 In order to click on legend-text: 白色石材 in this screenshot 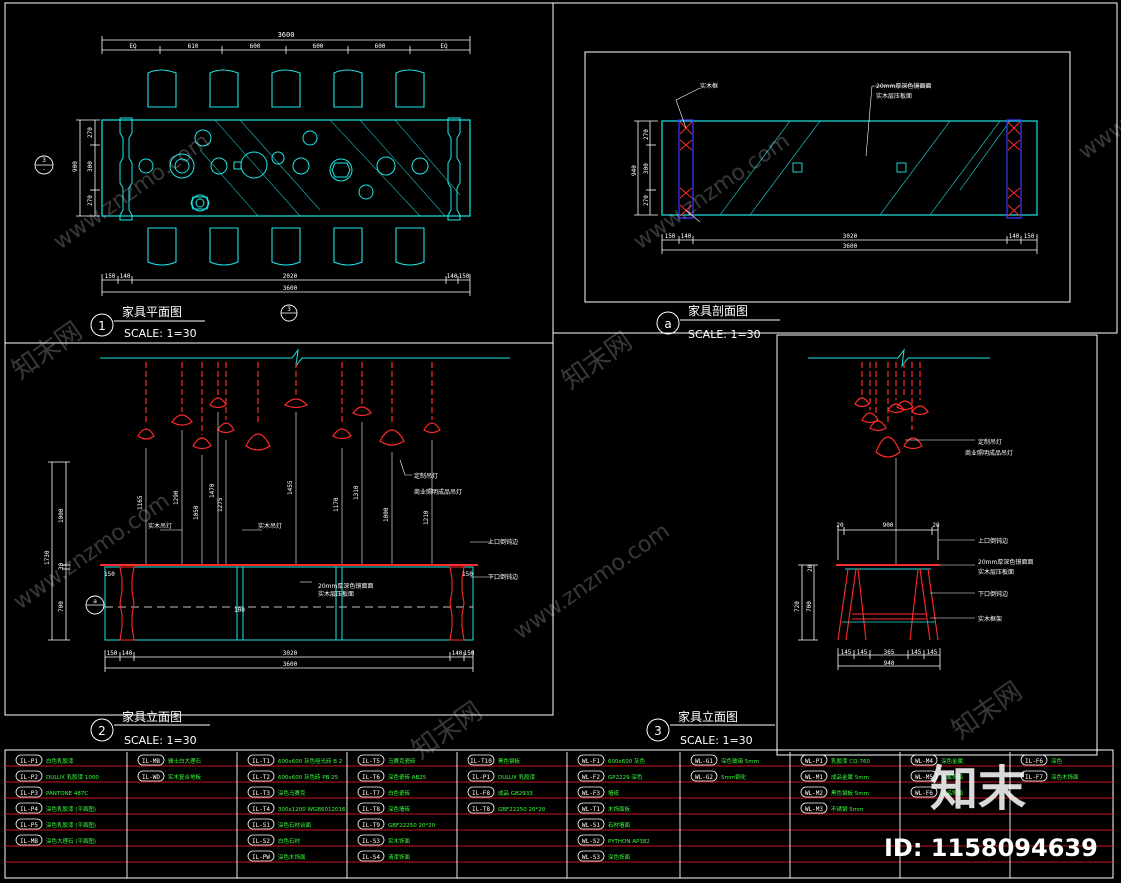, I will do `click(289, 841)`.